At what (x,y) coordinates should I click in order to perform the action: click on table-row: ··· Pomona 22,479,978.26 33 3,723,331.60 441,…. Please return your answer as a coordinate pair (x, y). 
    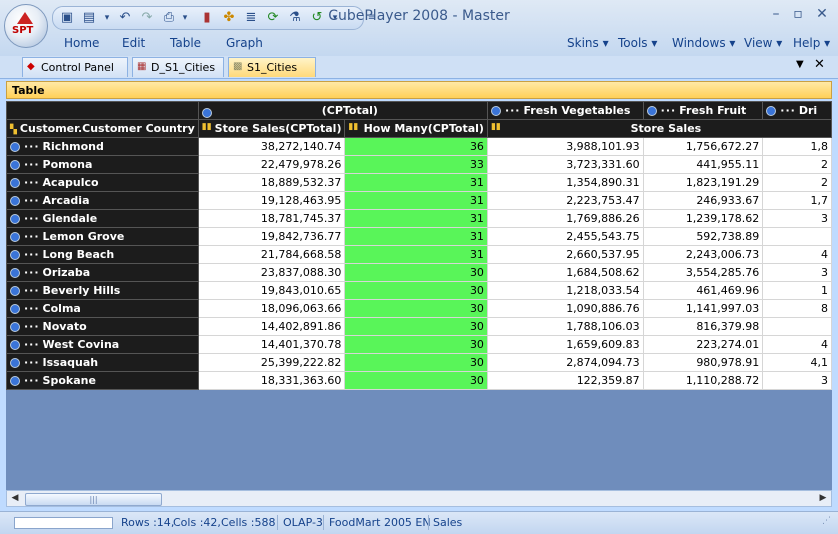
    Looking at the image, I should click on (419, 164).